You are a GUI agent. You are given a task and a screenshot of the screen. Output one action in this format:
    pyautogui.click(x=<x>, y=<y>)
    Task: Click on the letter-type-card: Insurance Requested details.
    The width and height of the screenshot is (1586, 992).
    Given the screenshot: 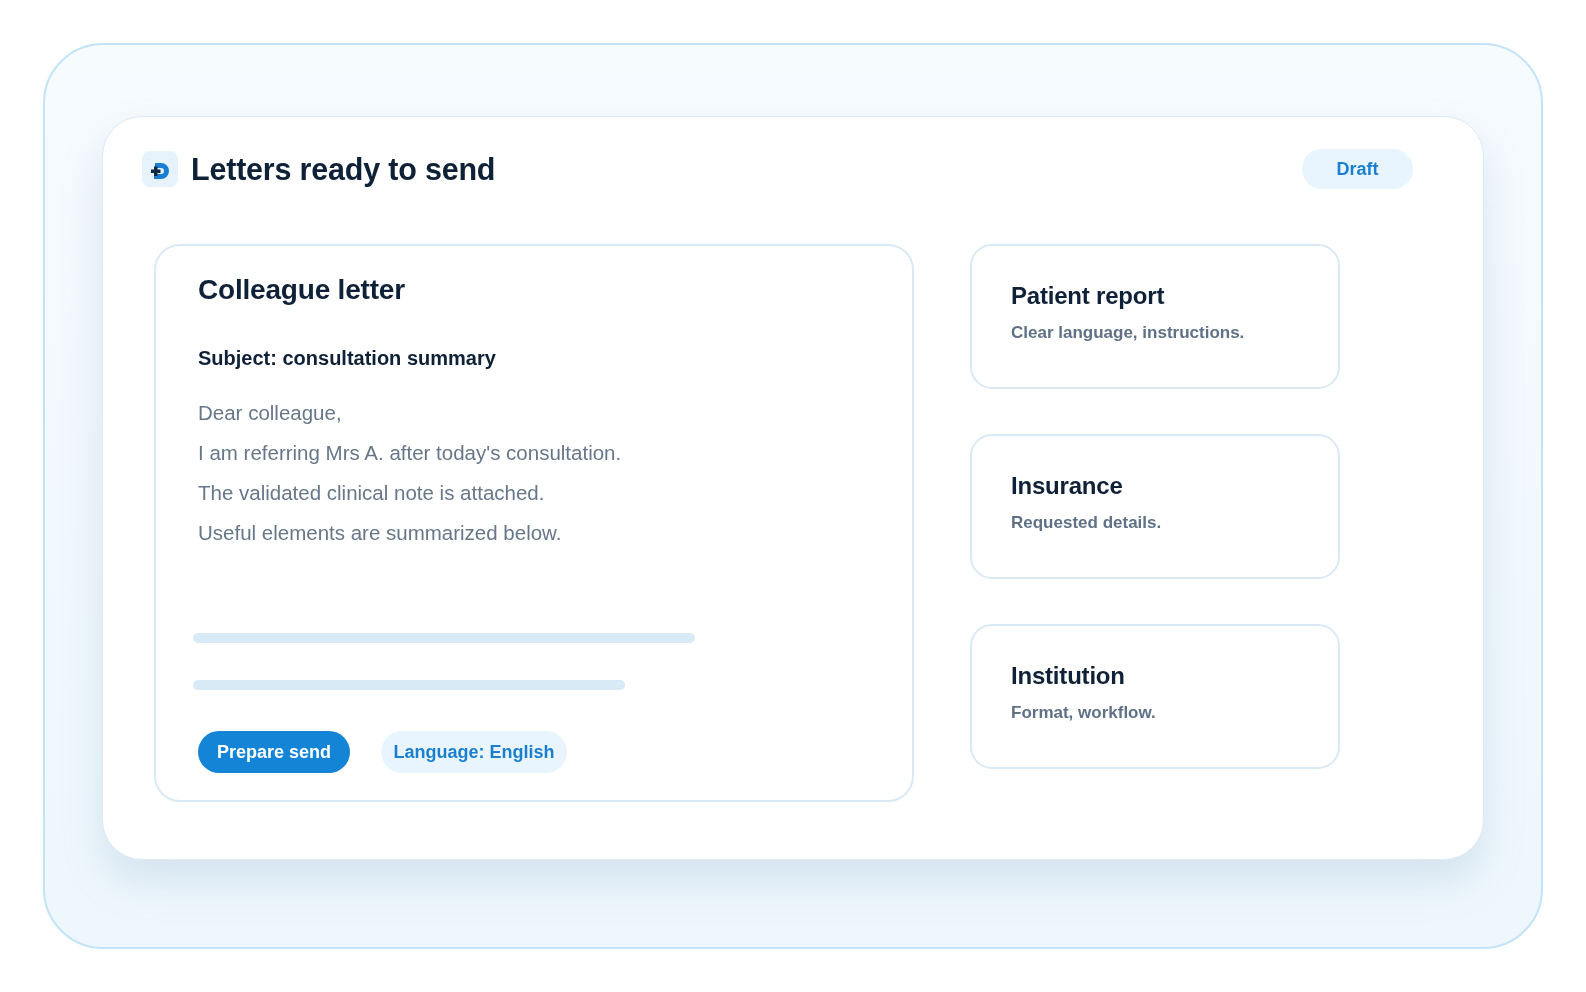 What is the action you would take?
    pyautogui.click(x=1155, y=506)
    